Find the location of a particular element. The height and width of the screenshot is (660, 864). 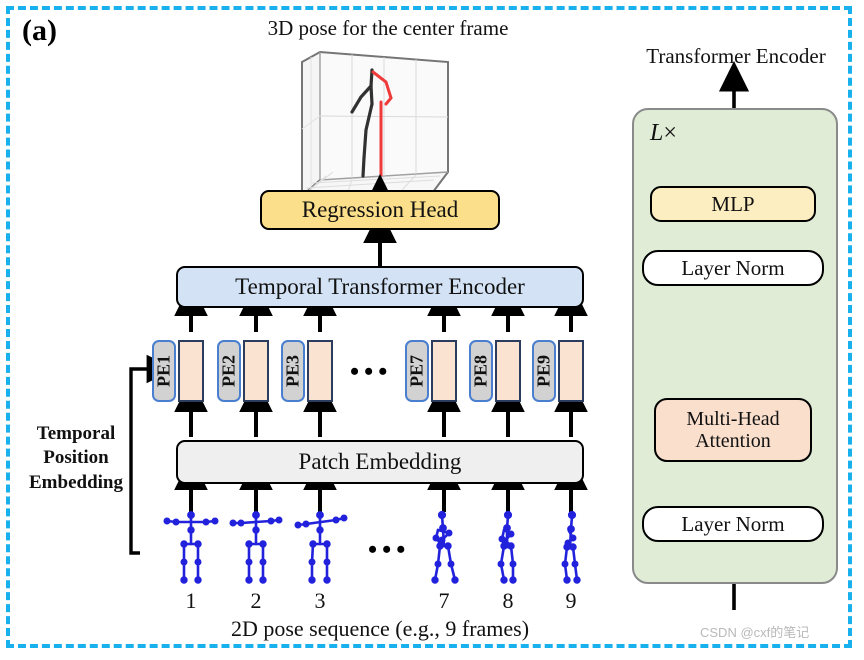

repeat-label: L× is located at coordinates (663, 133).